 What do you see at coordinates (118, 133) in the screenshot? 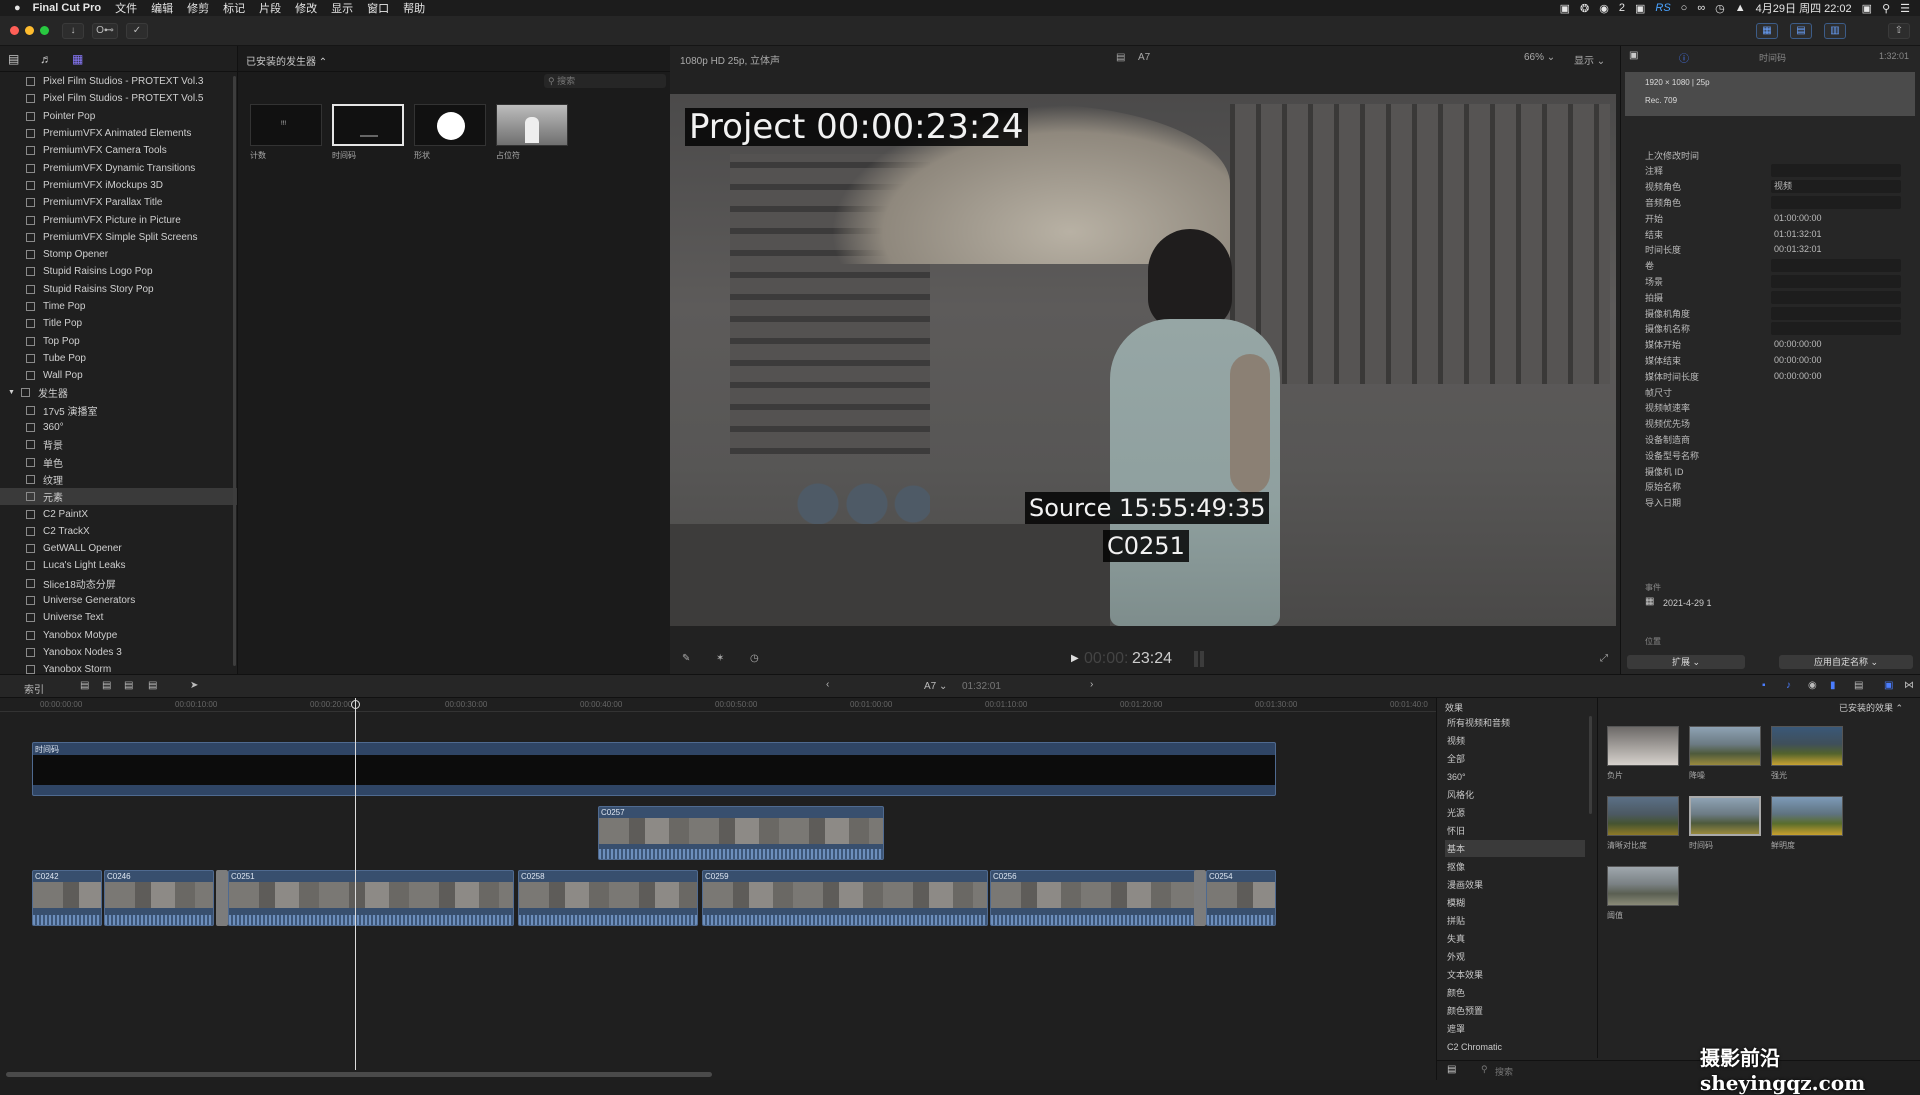
I see `sidebar-item: PremiumVFX Animated Elements` at bounding box center [118, 133].